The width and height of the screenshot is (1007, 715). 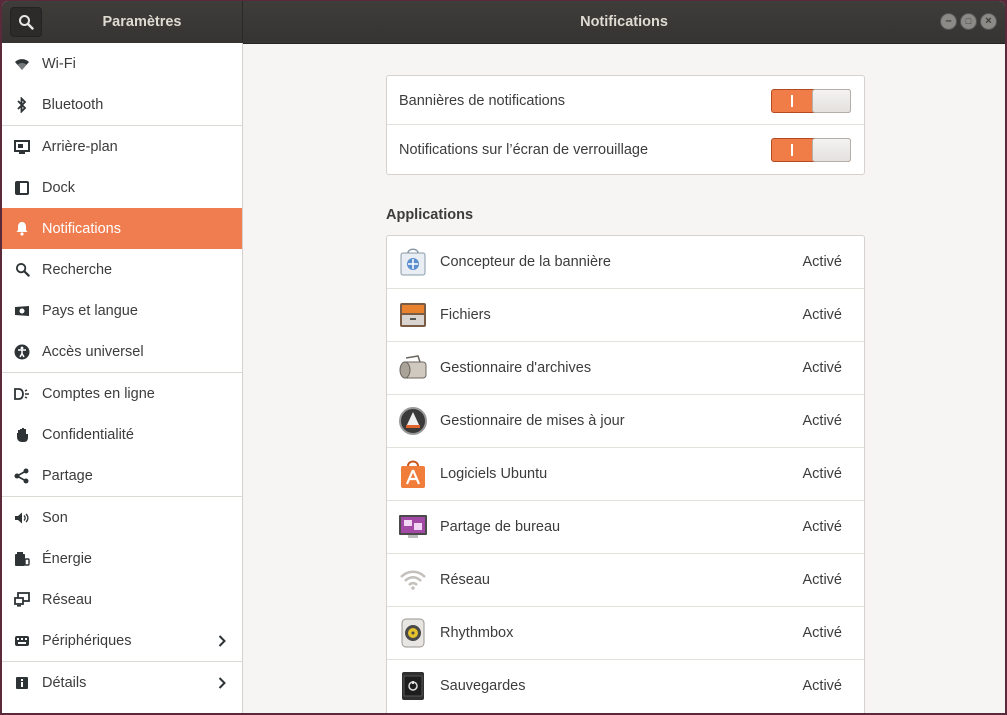 I want to click on app-row: Concepteur de la bannière Activé, so click(x=625, y=262).